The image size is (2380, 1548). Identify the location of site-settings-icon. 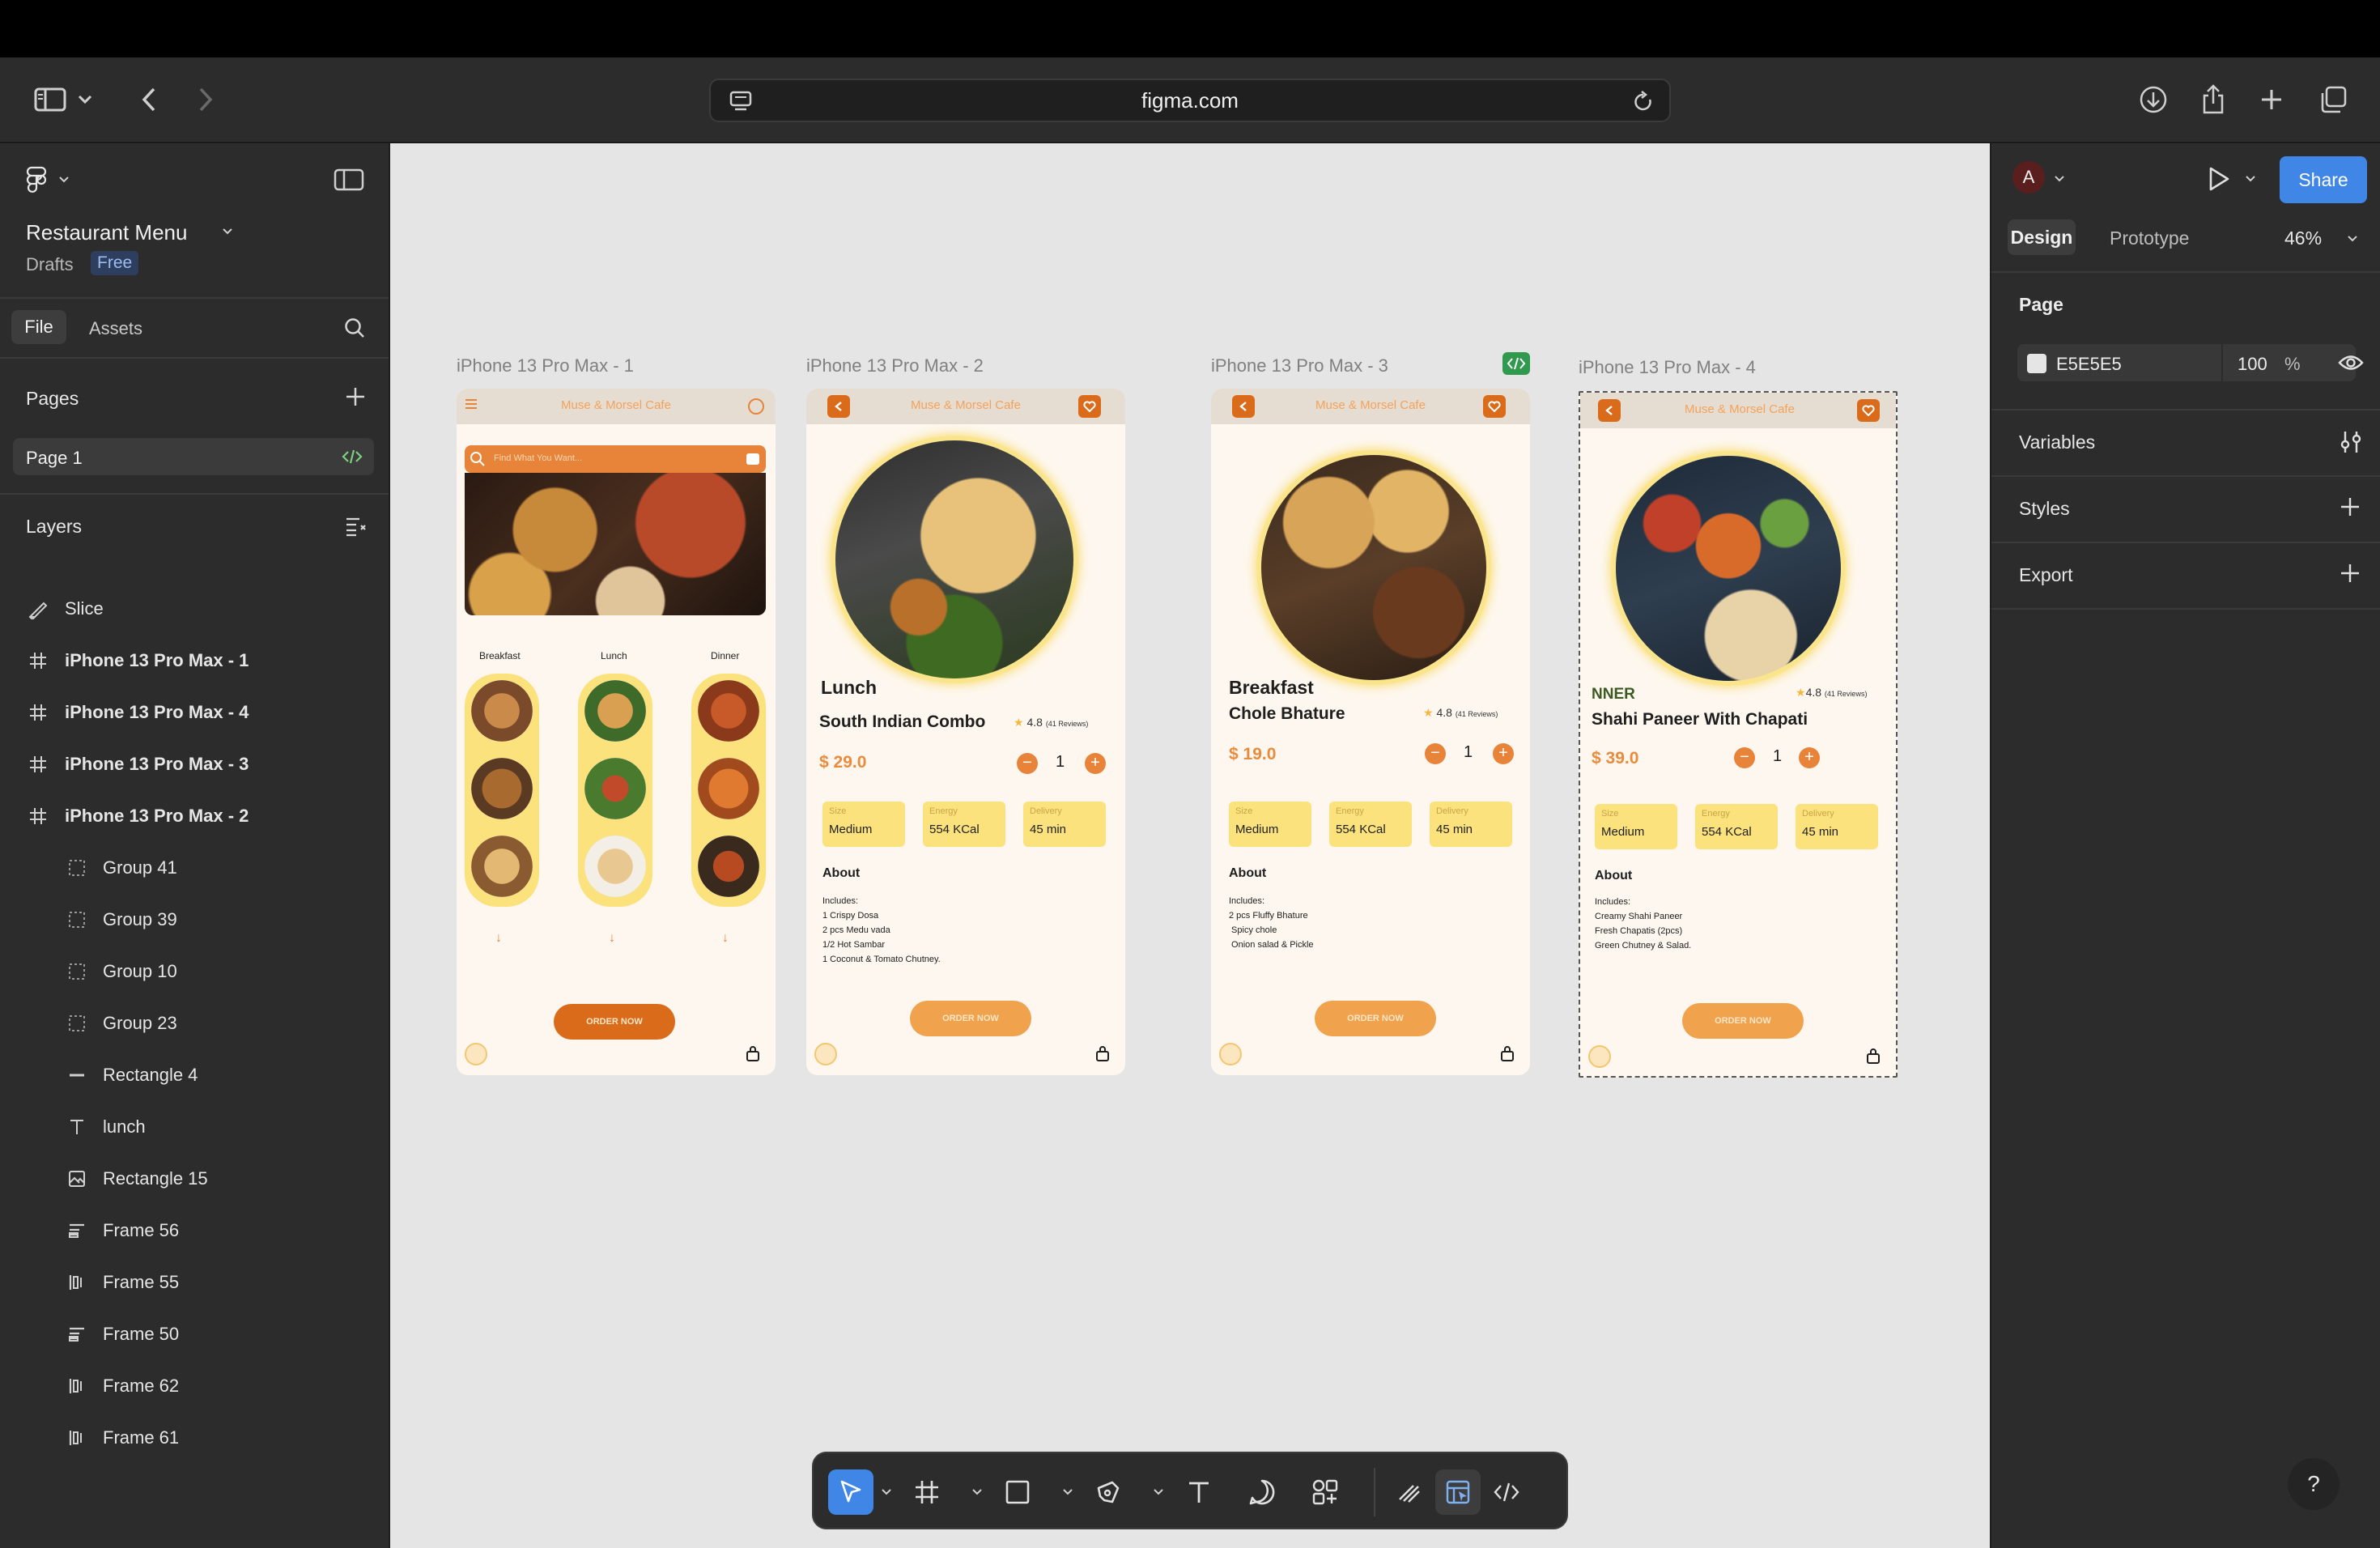
(741, 101).